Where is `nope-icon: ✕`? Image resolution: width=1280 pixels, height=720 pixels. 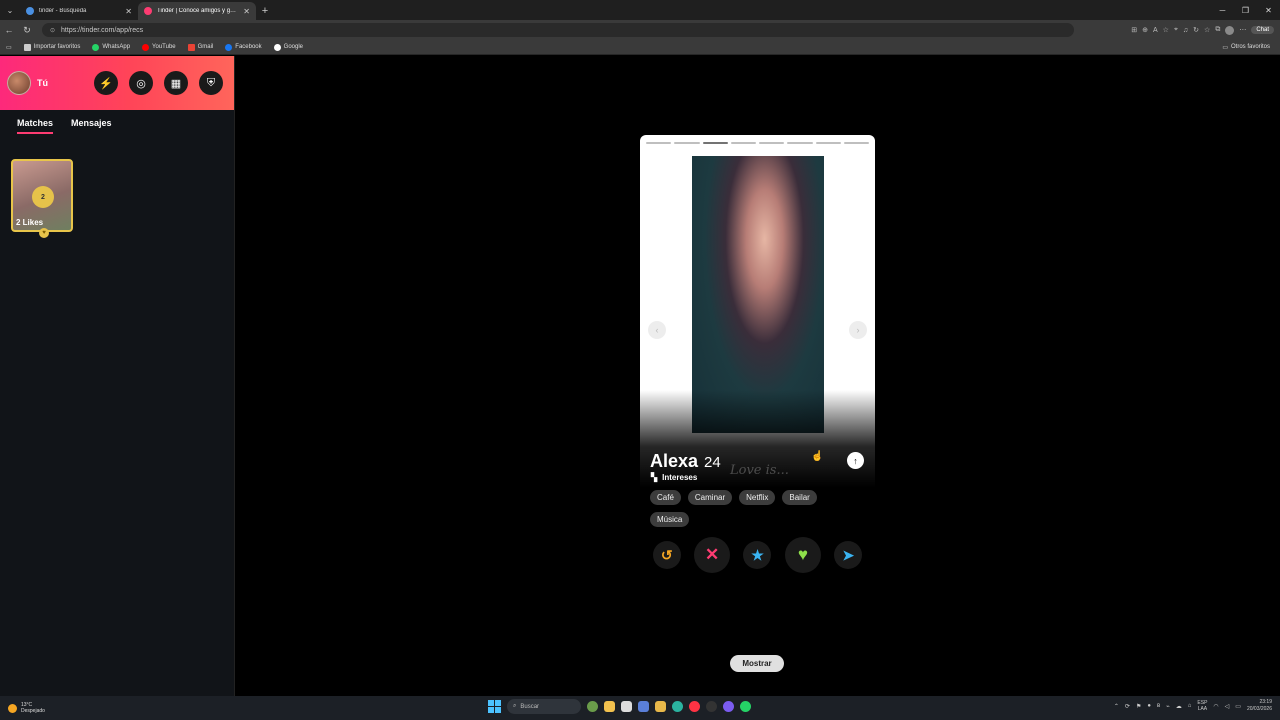
nope-icon: ✕ is located at coordinates (712, 555).